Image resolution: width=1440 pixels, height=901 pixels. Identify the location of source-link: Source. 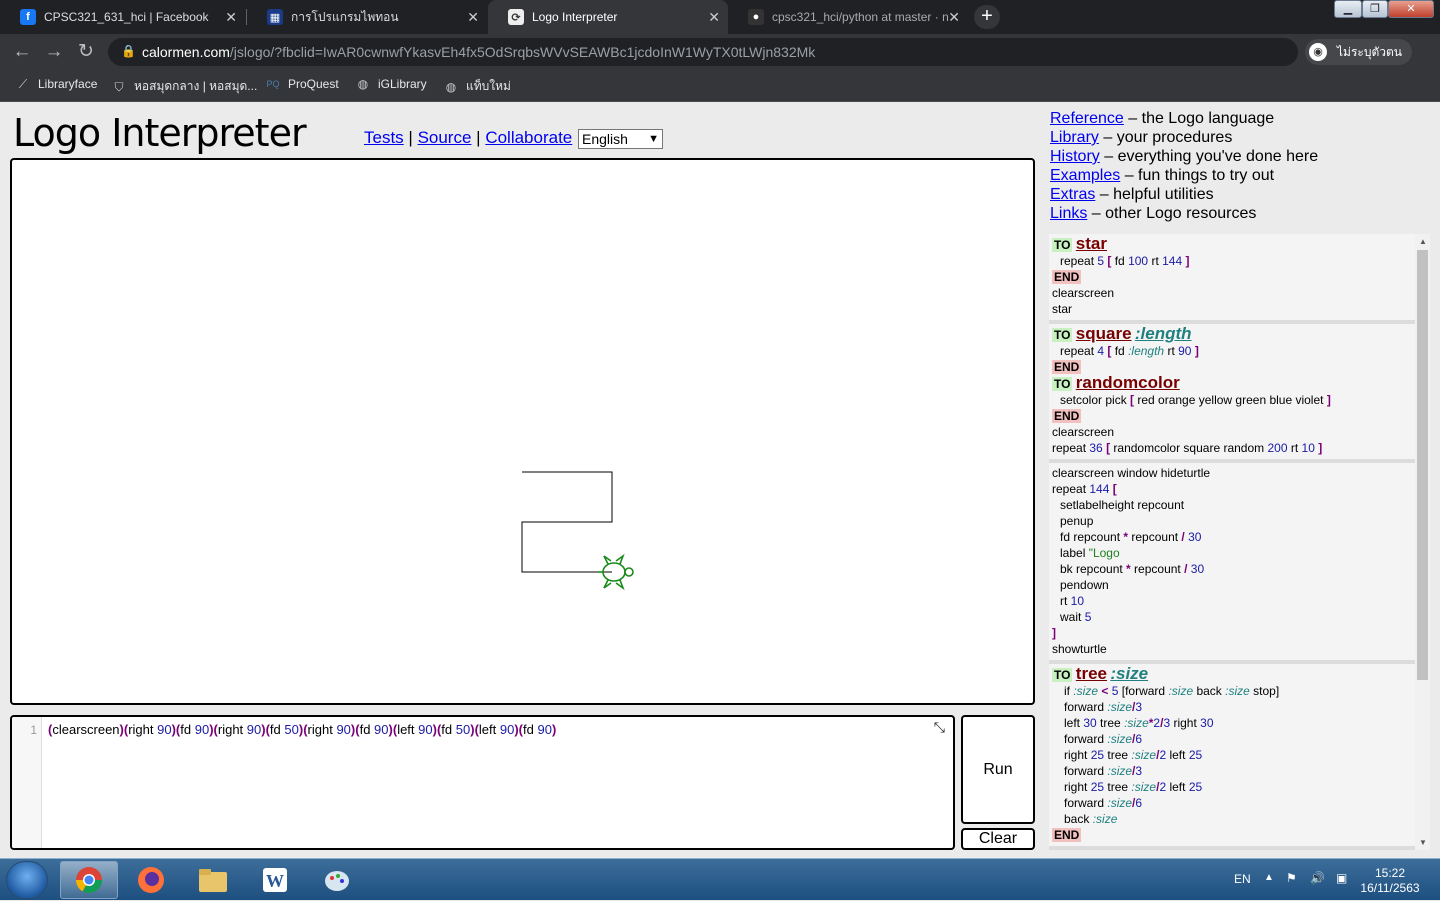
(445, 137).